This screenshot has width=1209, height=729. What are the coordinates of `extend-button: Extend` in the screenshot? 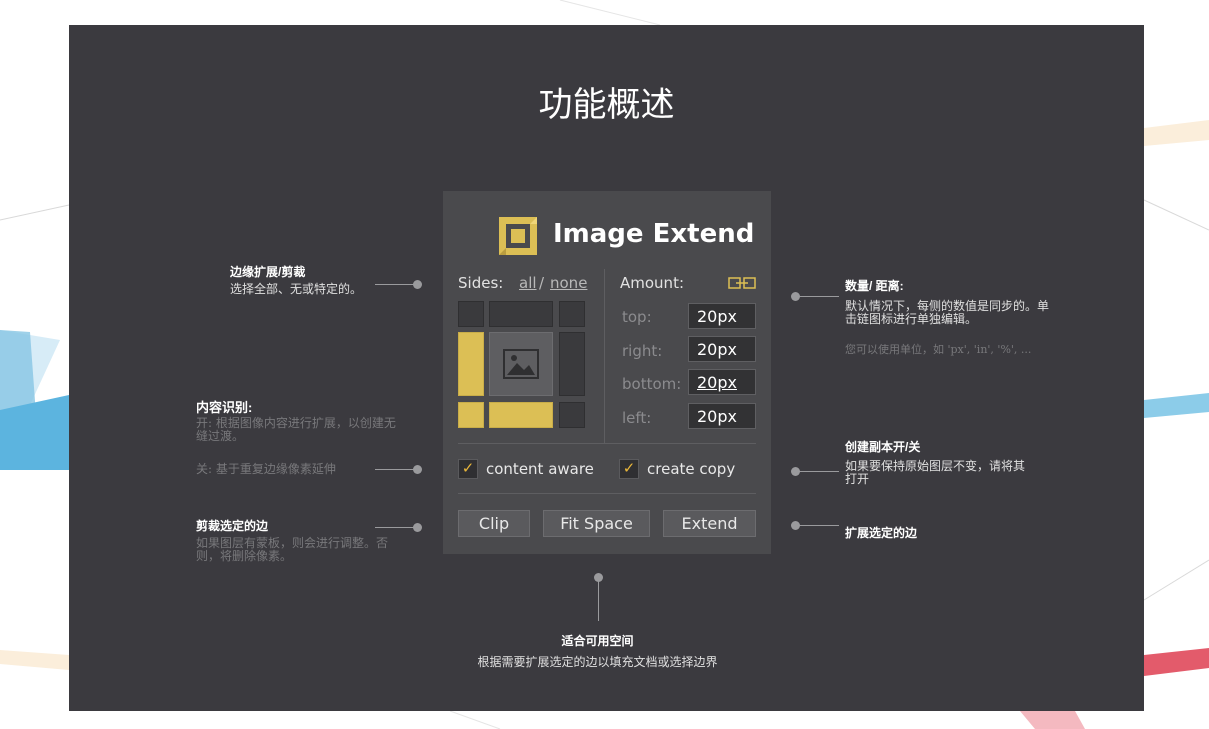 It's located at (709, 523).